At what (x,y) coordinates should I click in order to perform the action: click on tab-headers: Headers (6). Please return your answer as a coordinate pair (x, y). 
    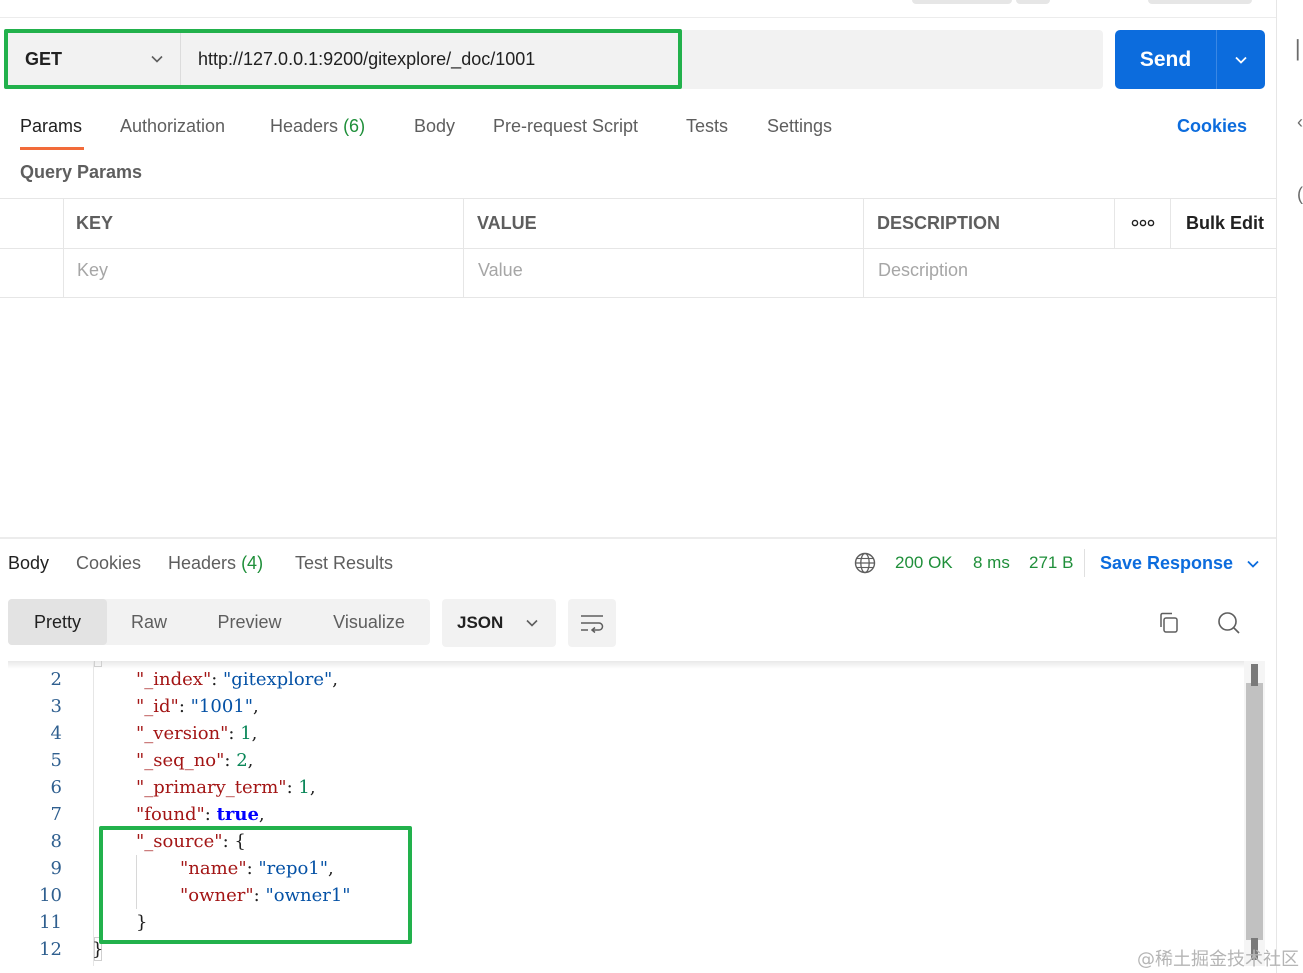
    Looking at the image, I should click on (317, 126).